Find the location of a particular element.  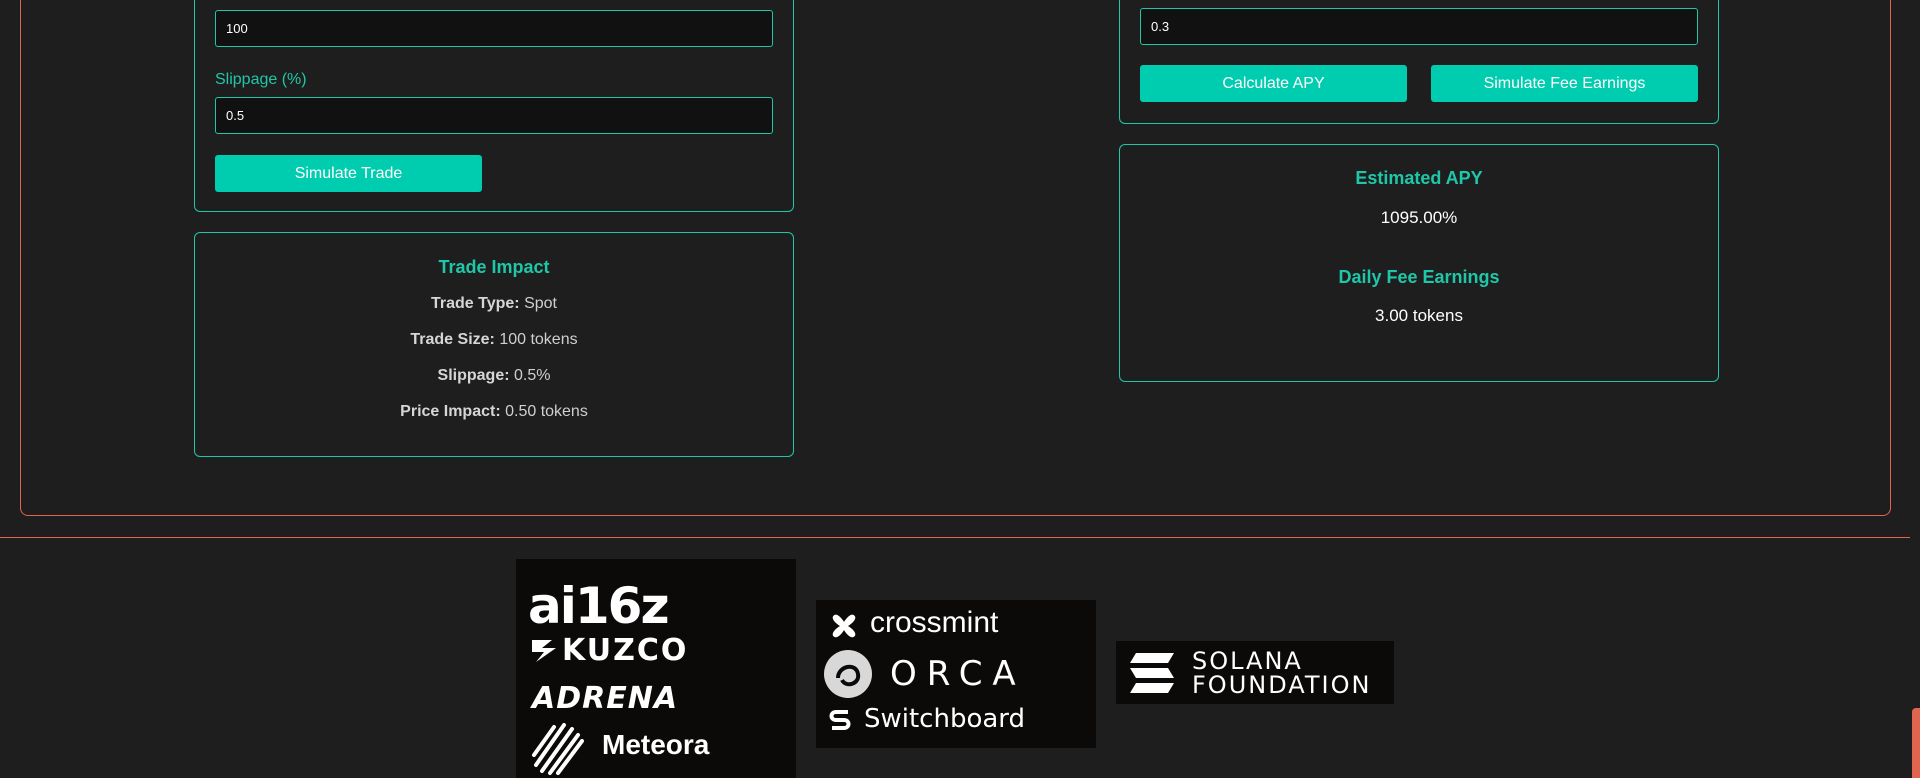

trade-form-panel: 100 Slippage (%) 0.5 Simulate Trade is located at coordinates (494, 106).